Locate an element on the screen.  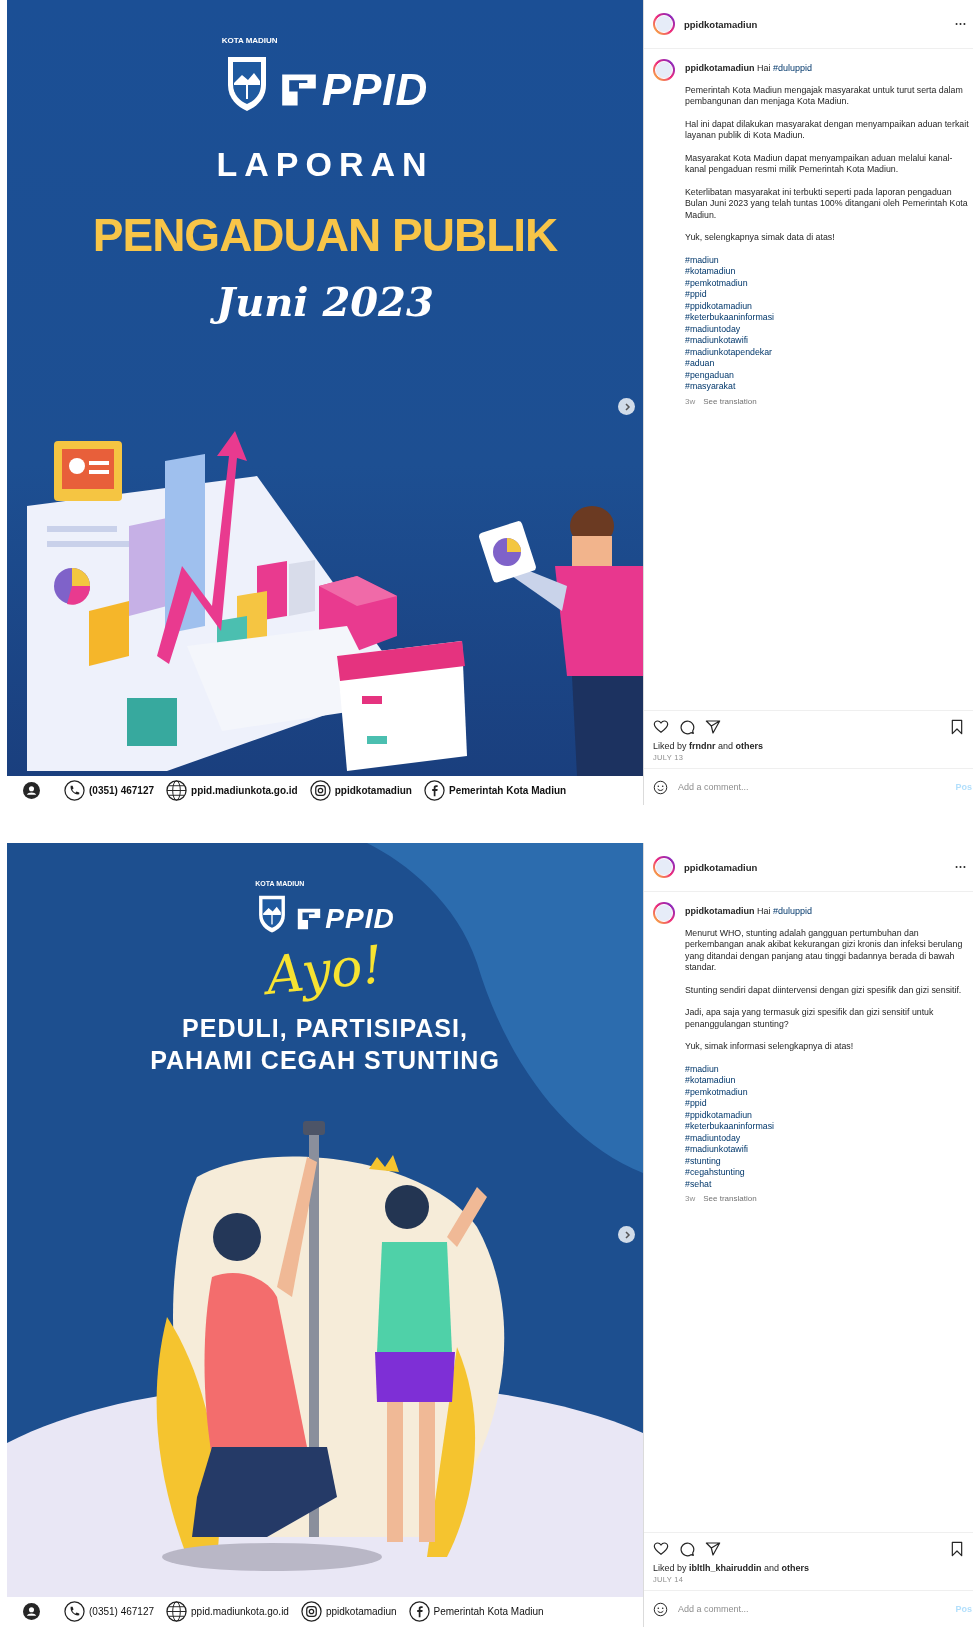
org-label: KOTA MADIUN is located at coordinates (249, 41).